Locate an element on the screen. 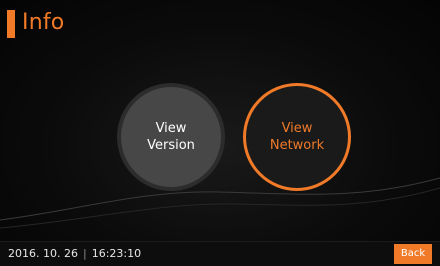  status-footer: 2016. 10. 26 | 16:23:10 Back is located at coordinates (220, 253).